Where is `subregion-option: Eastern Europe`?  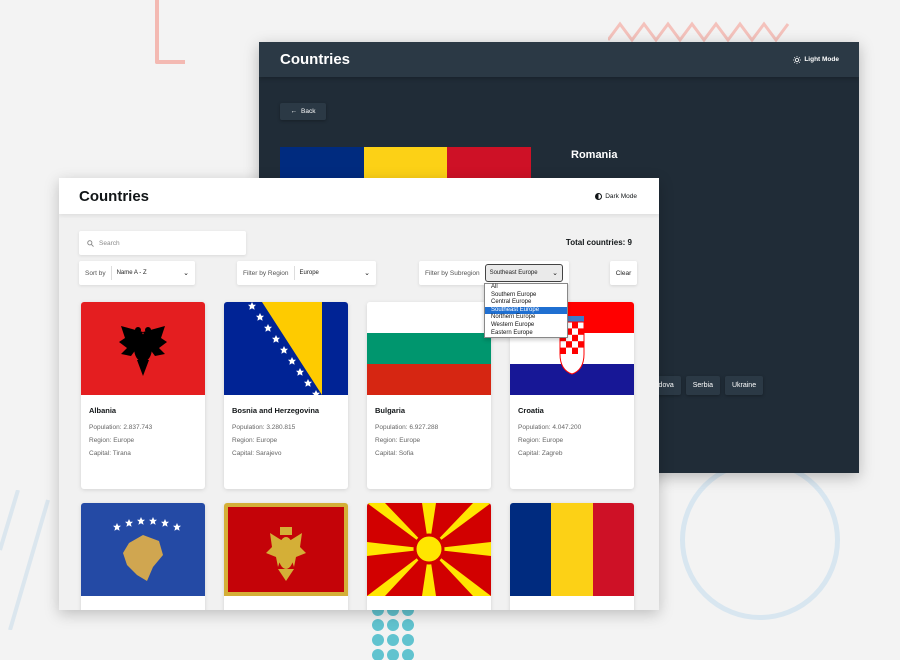 subregion-option: Eastern Europe is located at coordinates (526, 334).